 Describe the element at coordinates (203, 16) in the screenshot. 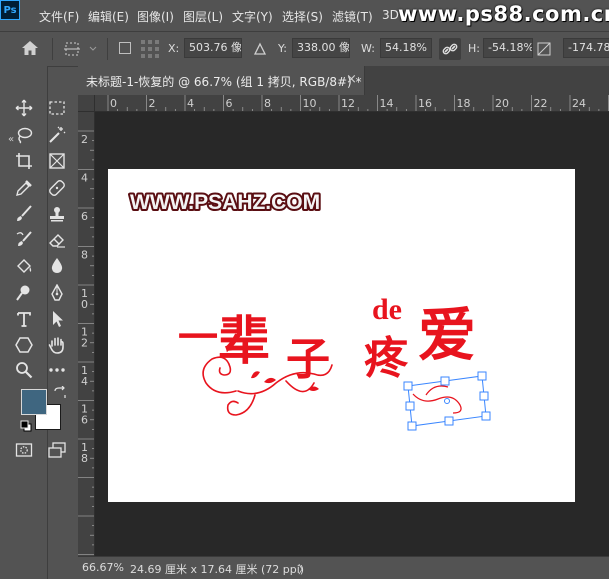

I see `menu-layer: 图层(L)` at that location.